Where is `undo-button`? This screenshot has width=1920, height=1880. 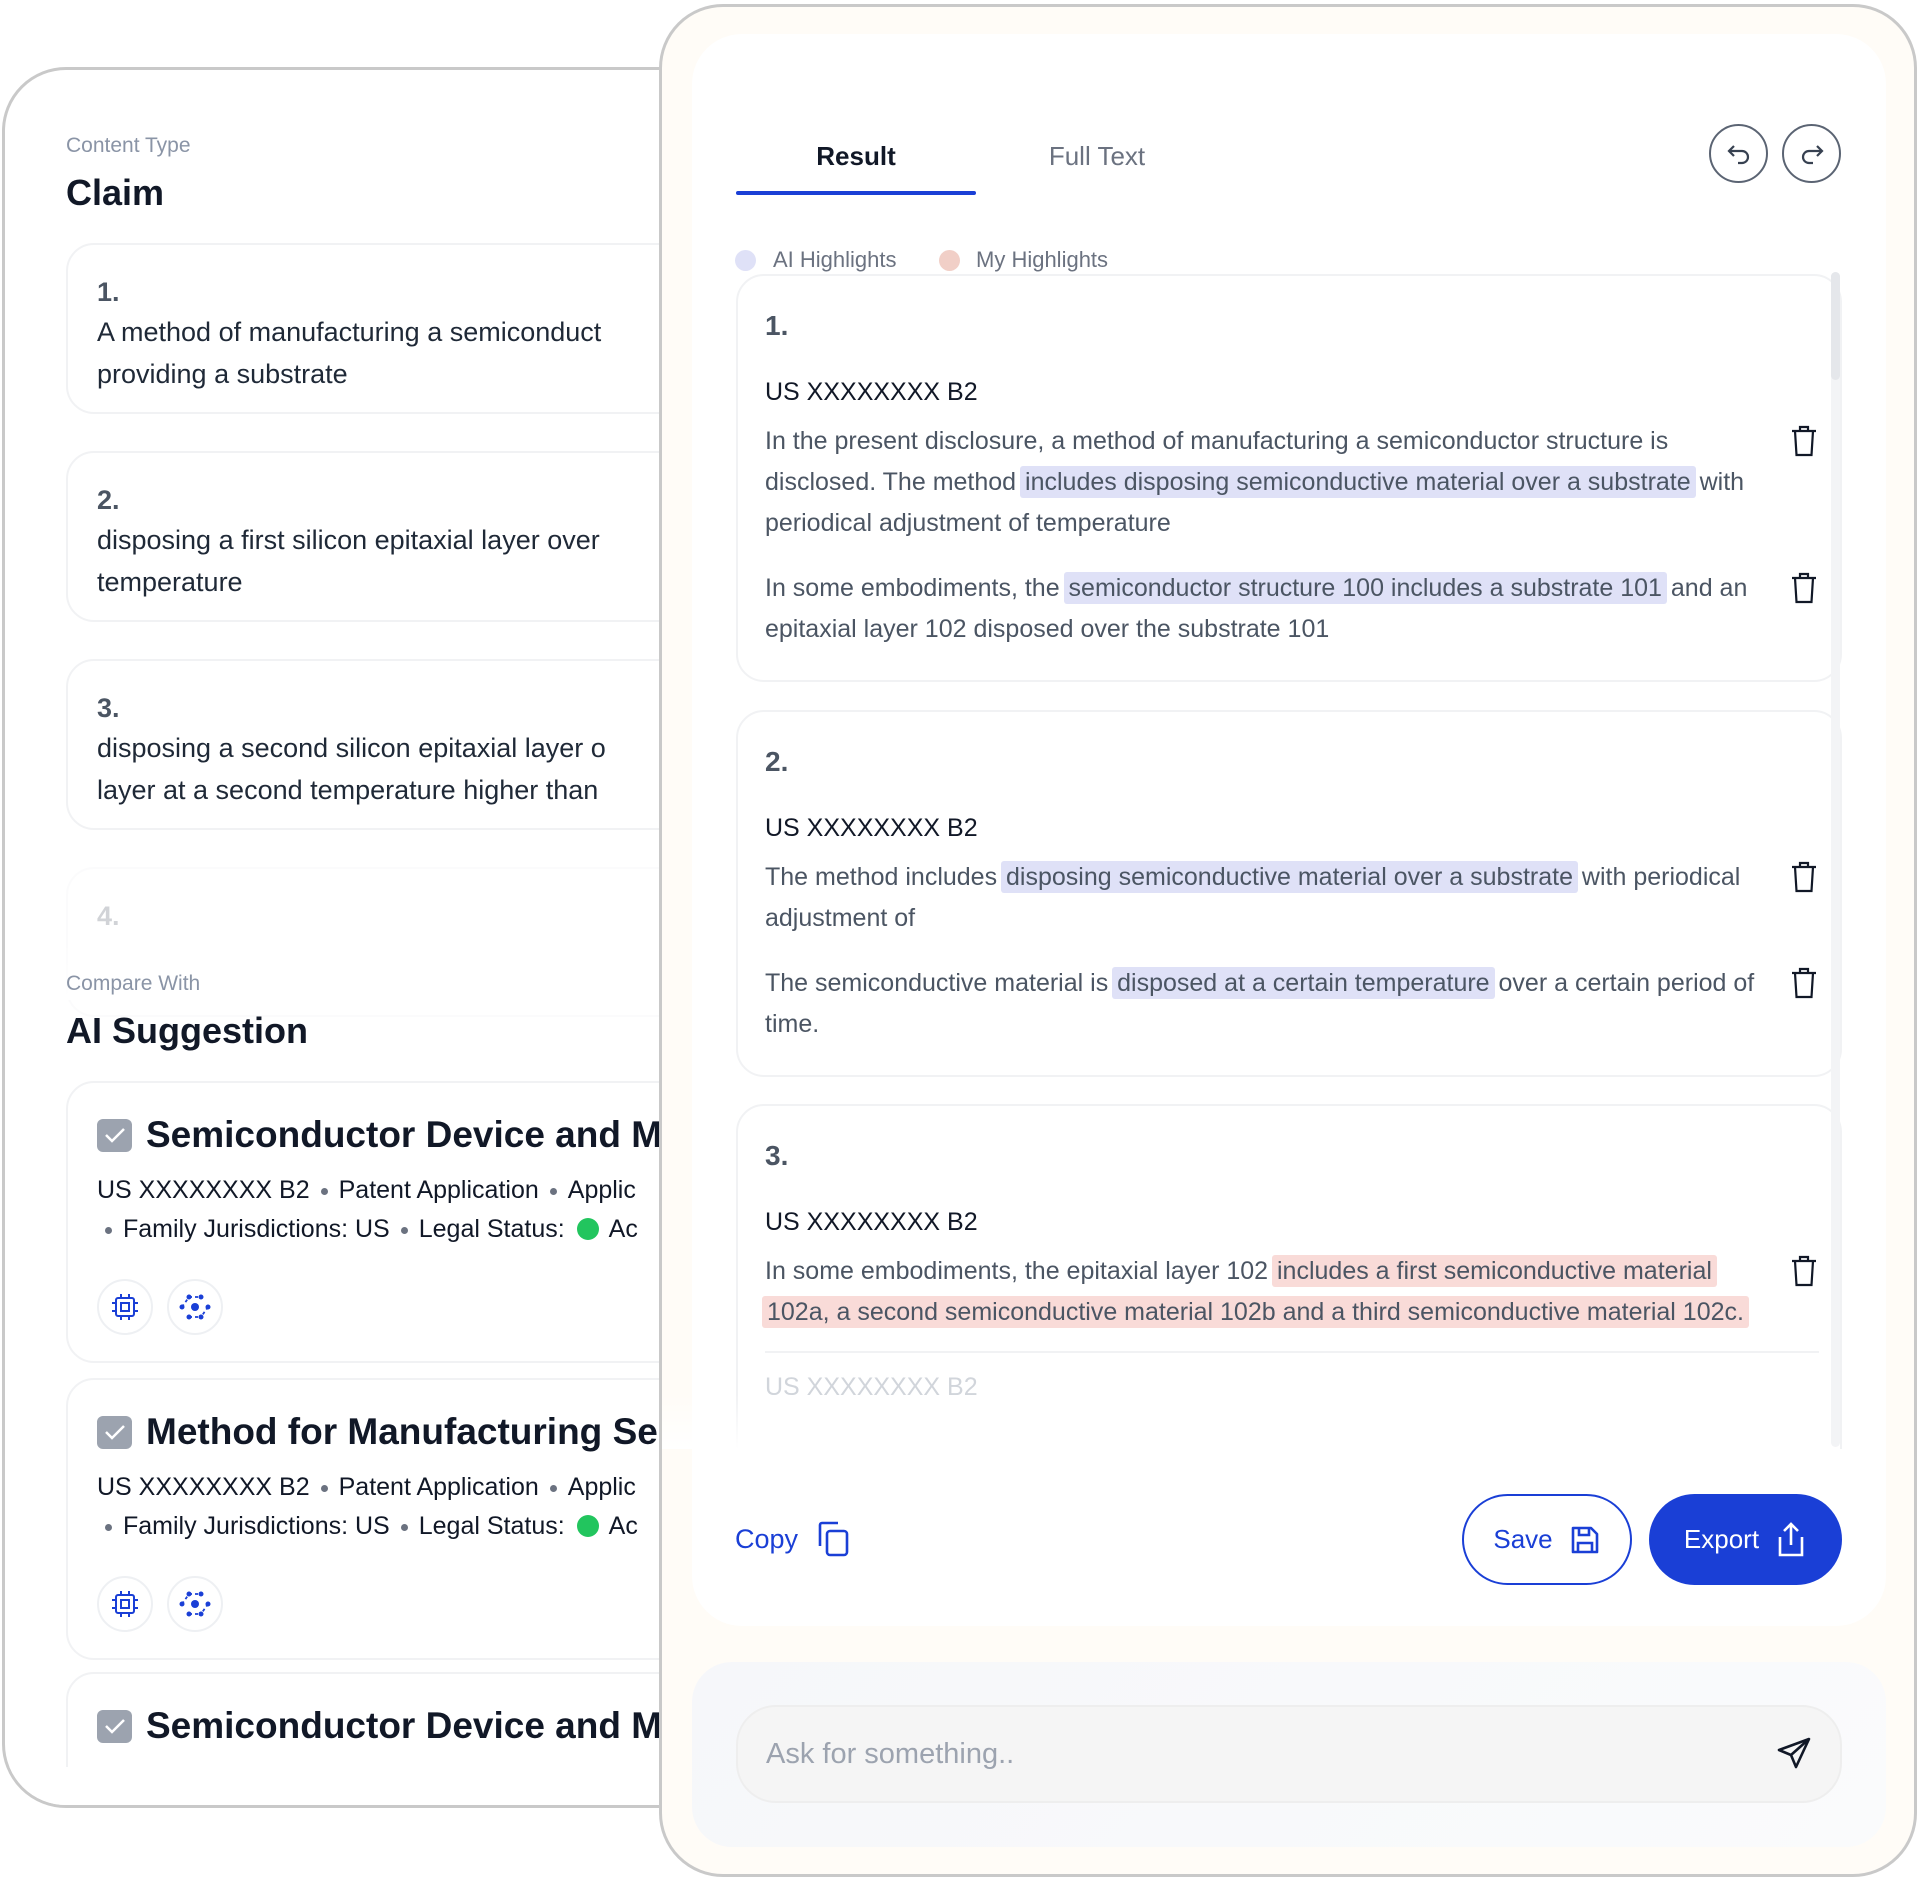
undo-button is located at coordinates (1738, 153).